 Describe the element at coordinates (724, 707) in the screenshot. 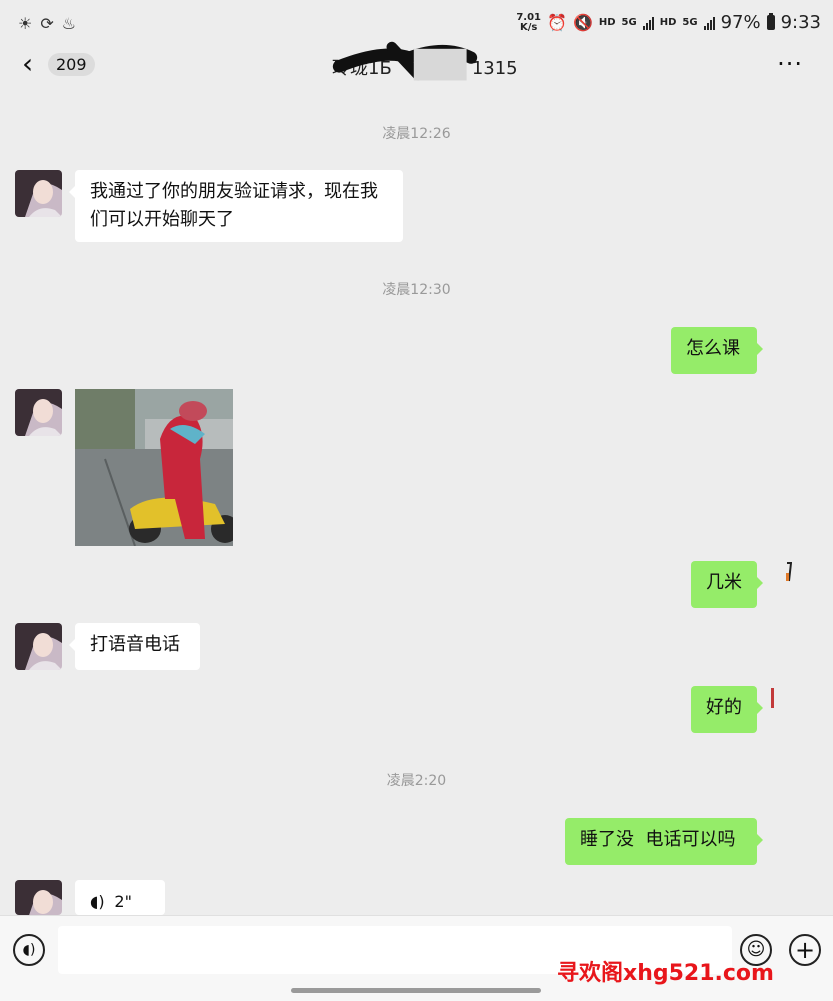

I see `message-text: 好的` at that location.